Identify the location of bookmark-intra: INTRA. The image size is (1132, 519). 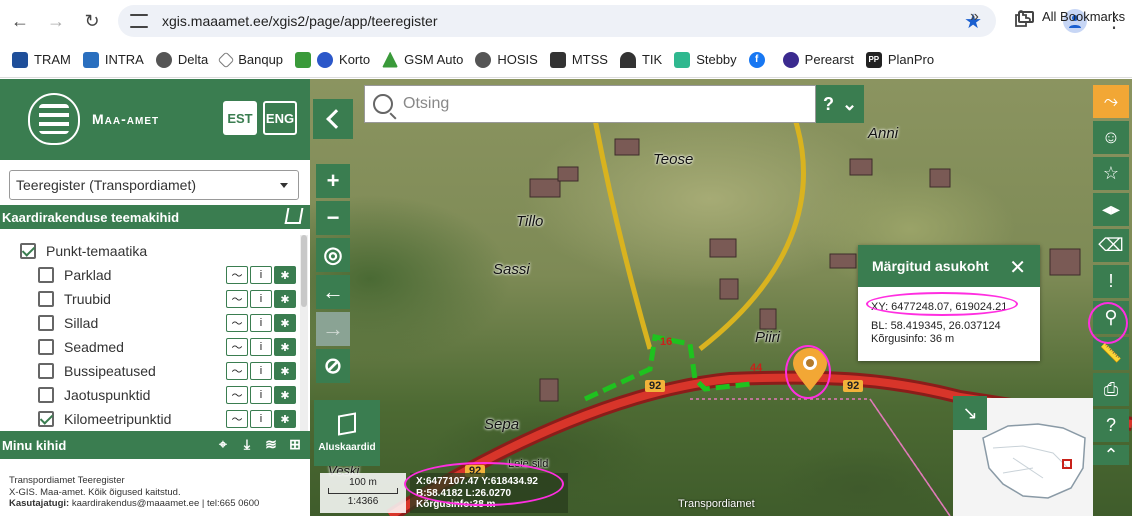
(113, 59).